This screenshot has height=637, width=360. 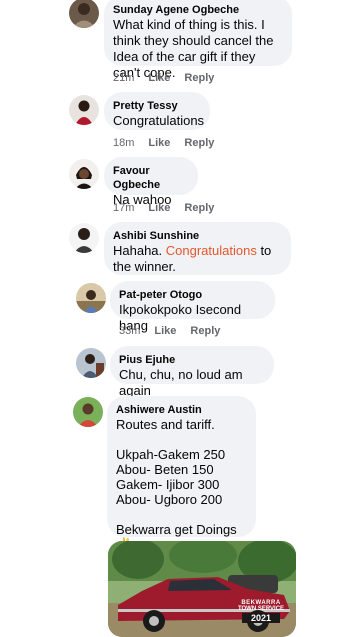 I want to click on comment-text: Congratulations, so click(x=159, y=120).